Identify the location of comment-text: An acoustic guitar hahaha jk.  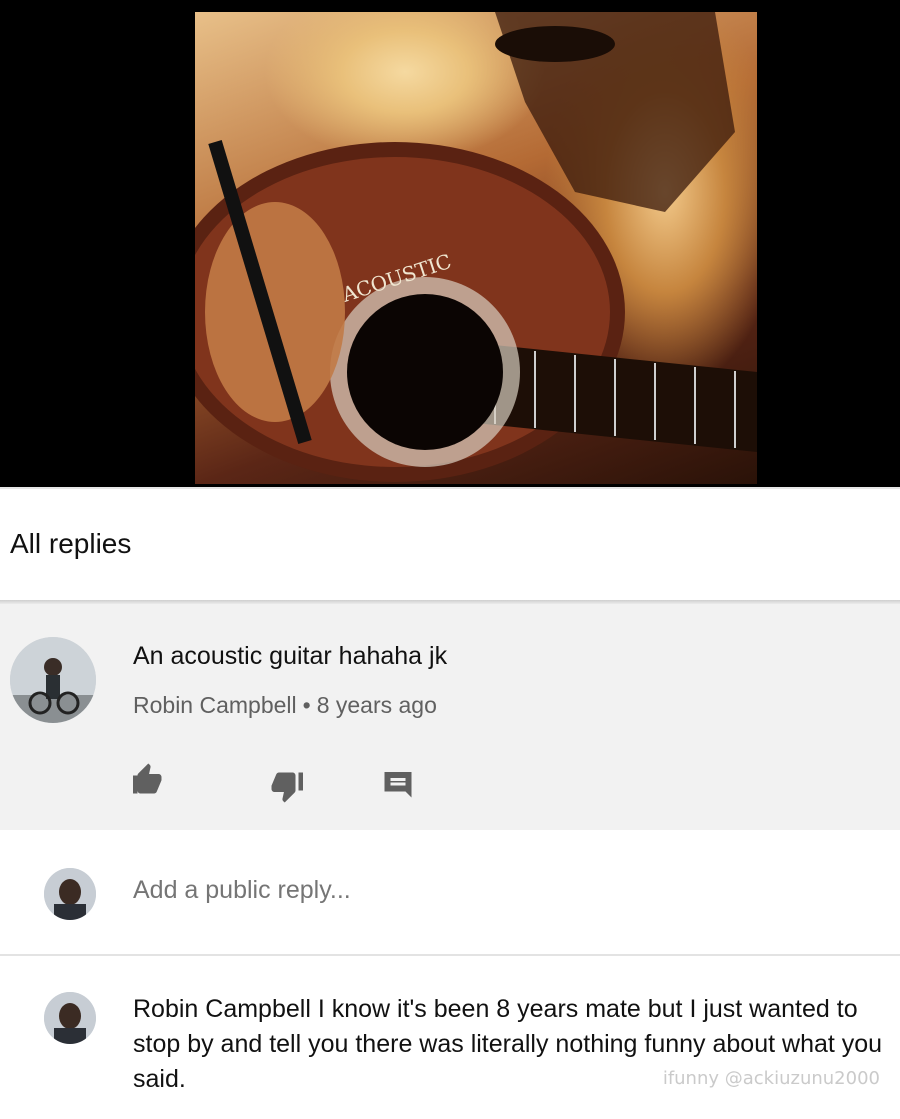
(290, 656).